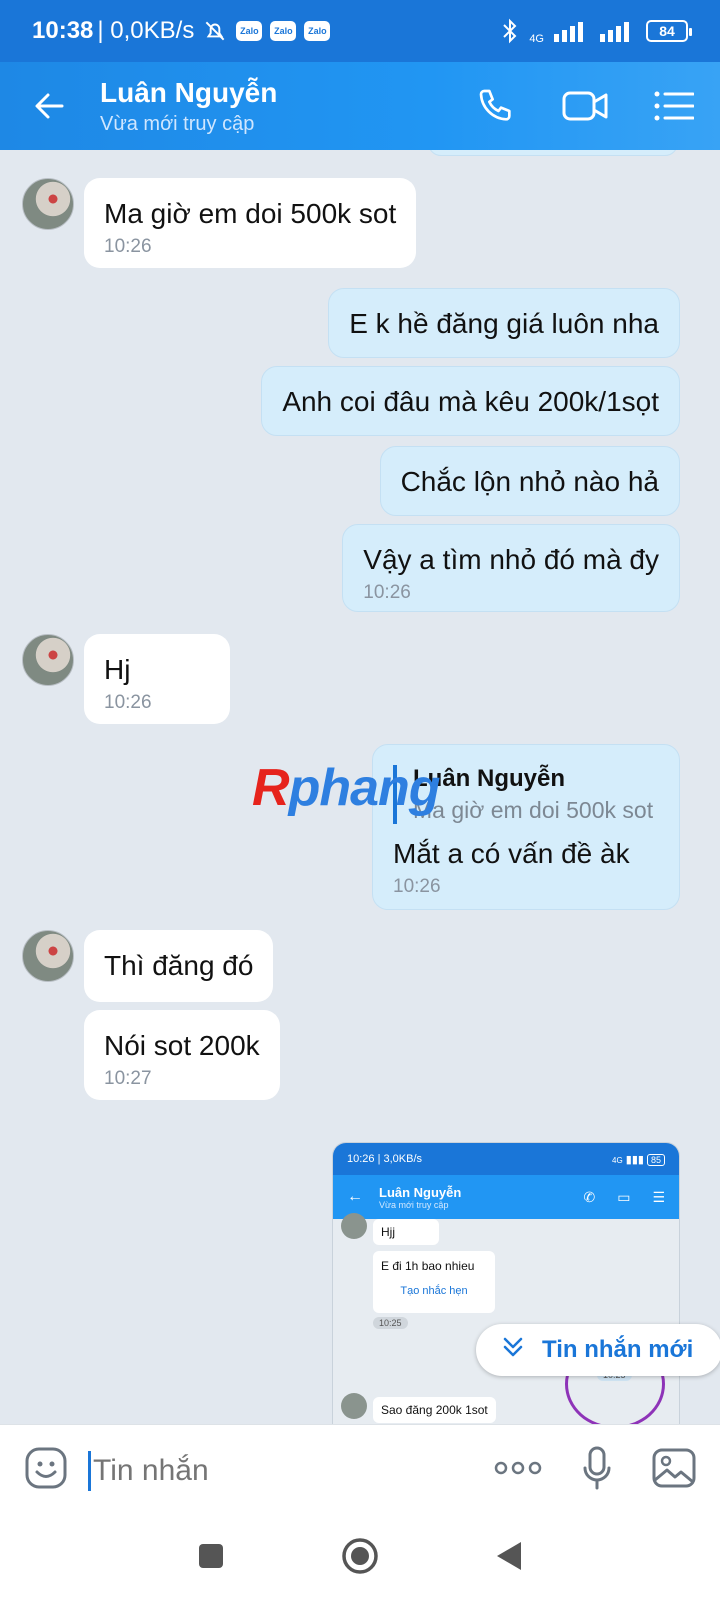 This screenshot has height=1600, width=720. I want to click on new-messages-label: Tin nhắn mới, so click(618, 1349).